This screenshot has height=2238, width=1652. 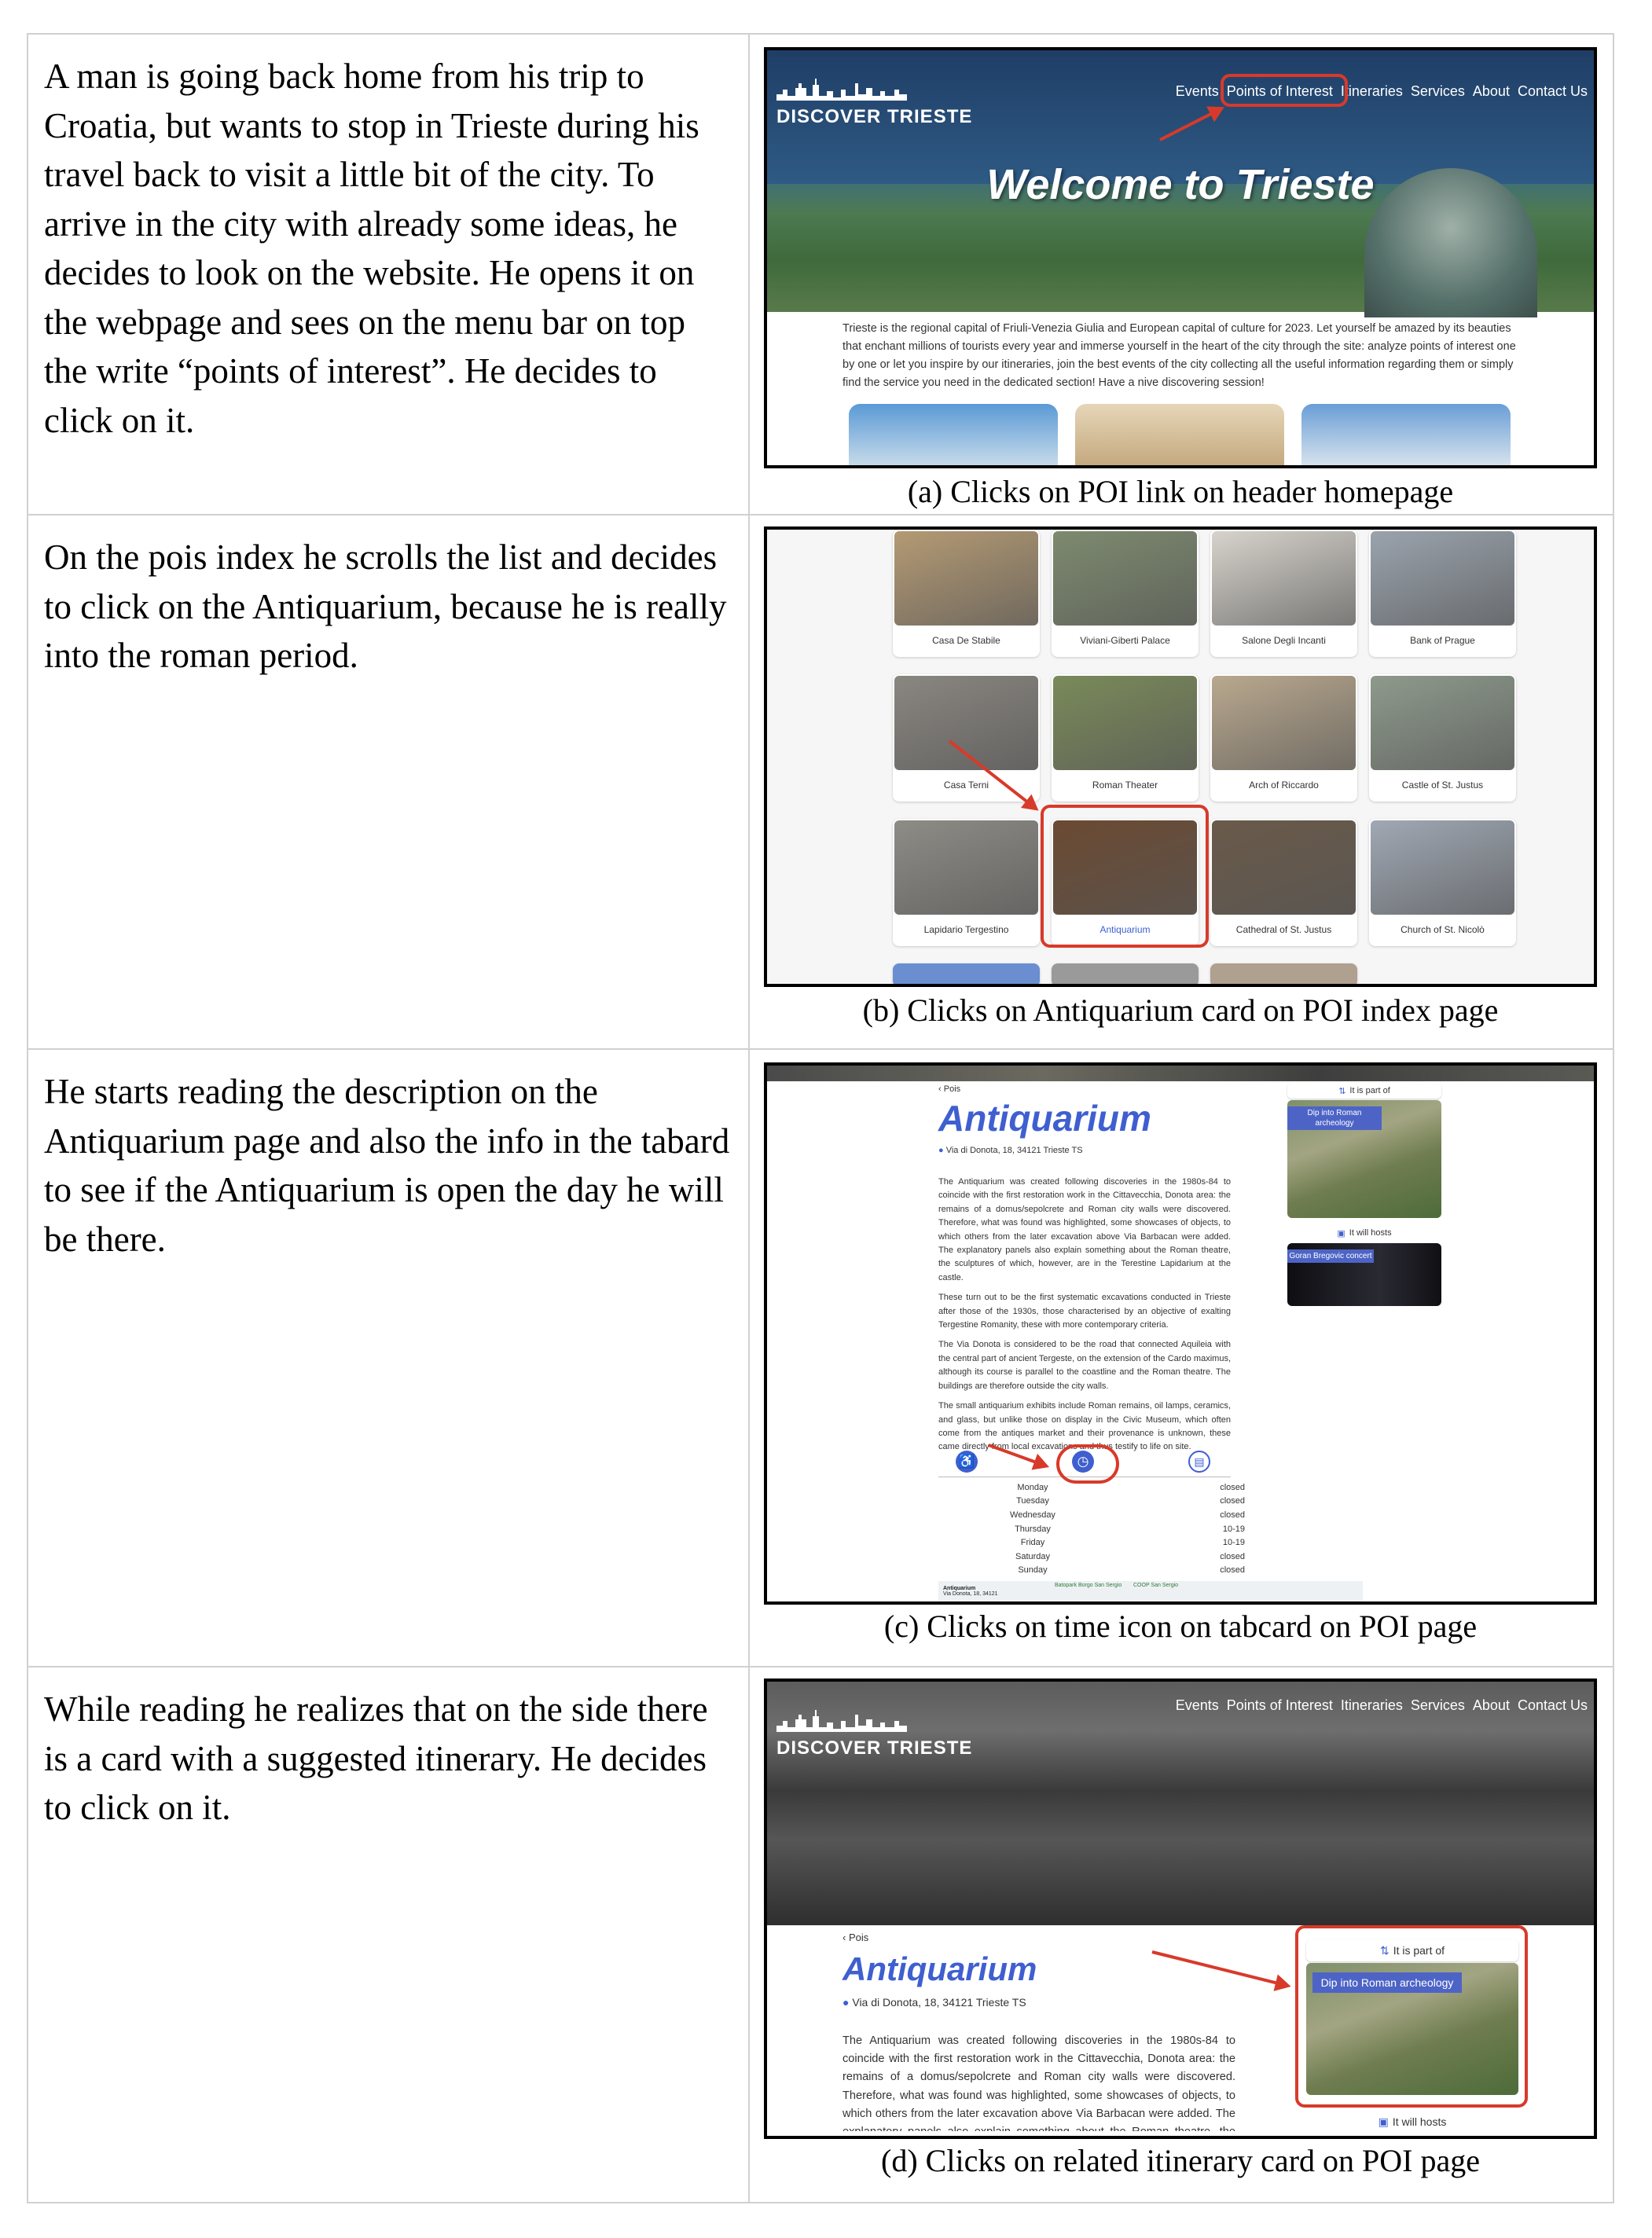 What do you see at coordinates (1442, 785) in the screenshot?
I see `poi-card-label: Castle of St. Justus` at bounding box center [1442, 785].